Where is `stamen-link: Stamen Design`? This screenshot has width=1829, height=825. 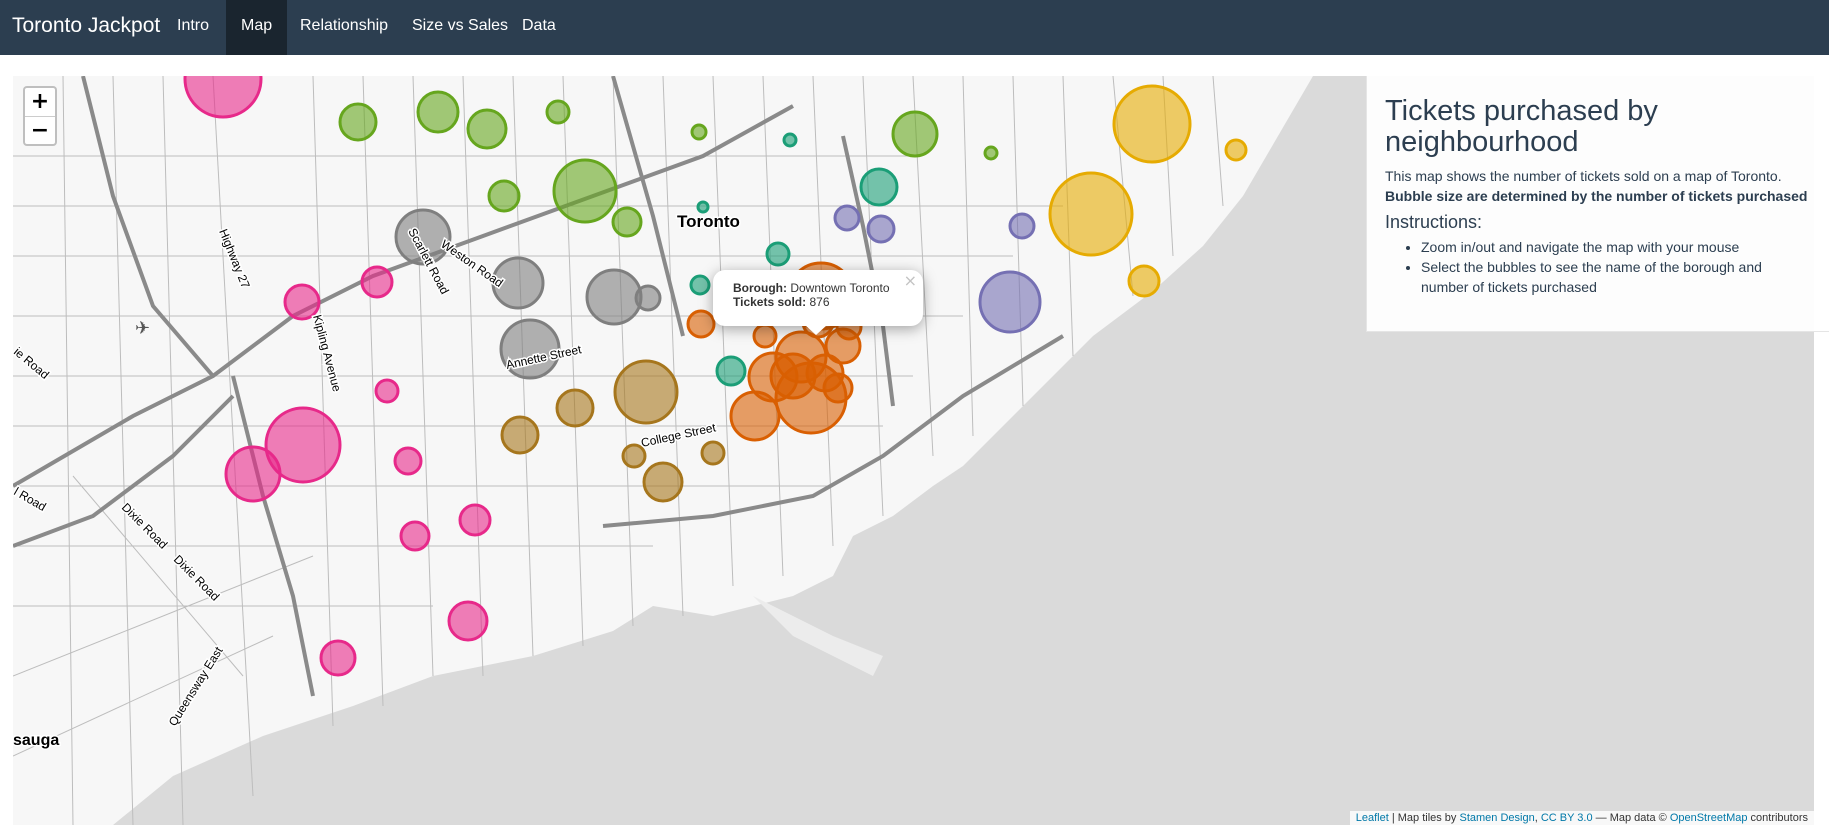
stamen-link: Stamen Design is located at coordinates (1496, 818).